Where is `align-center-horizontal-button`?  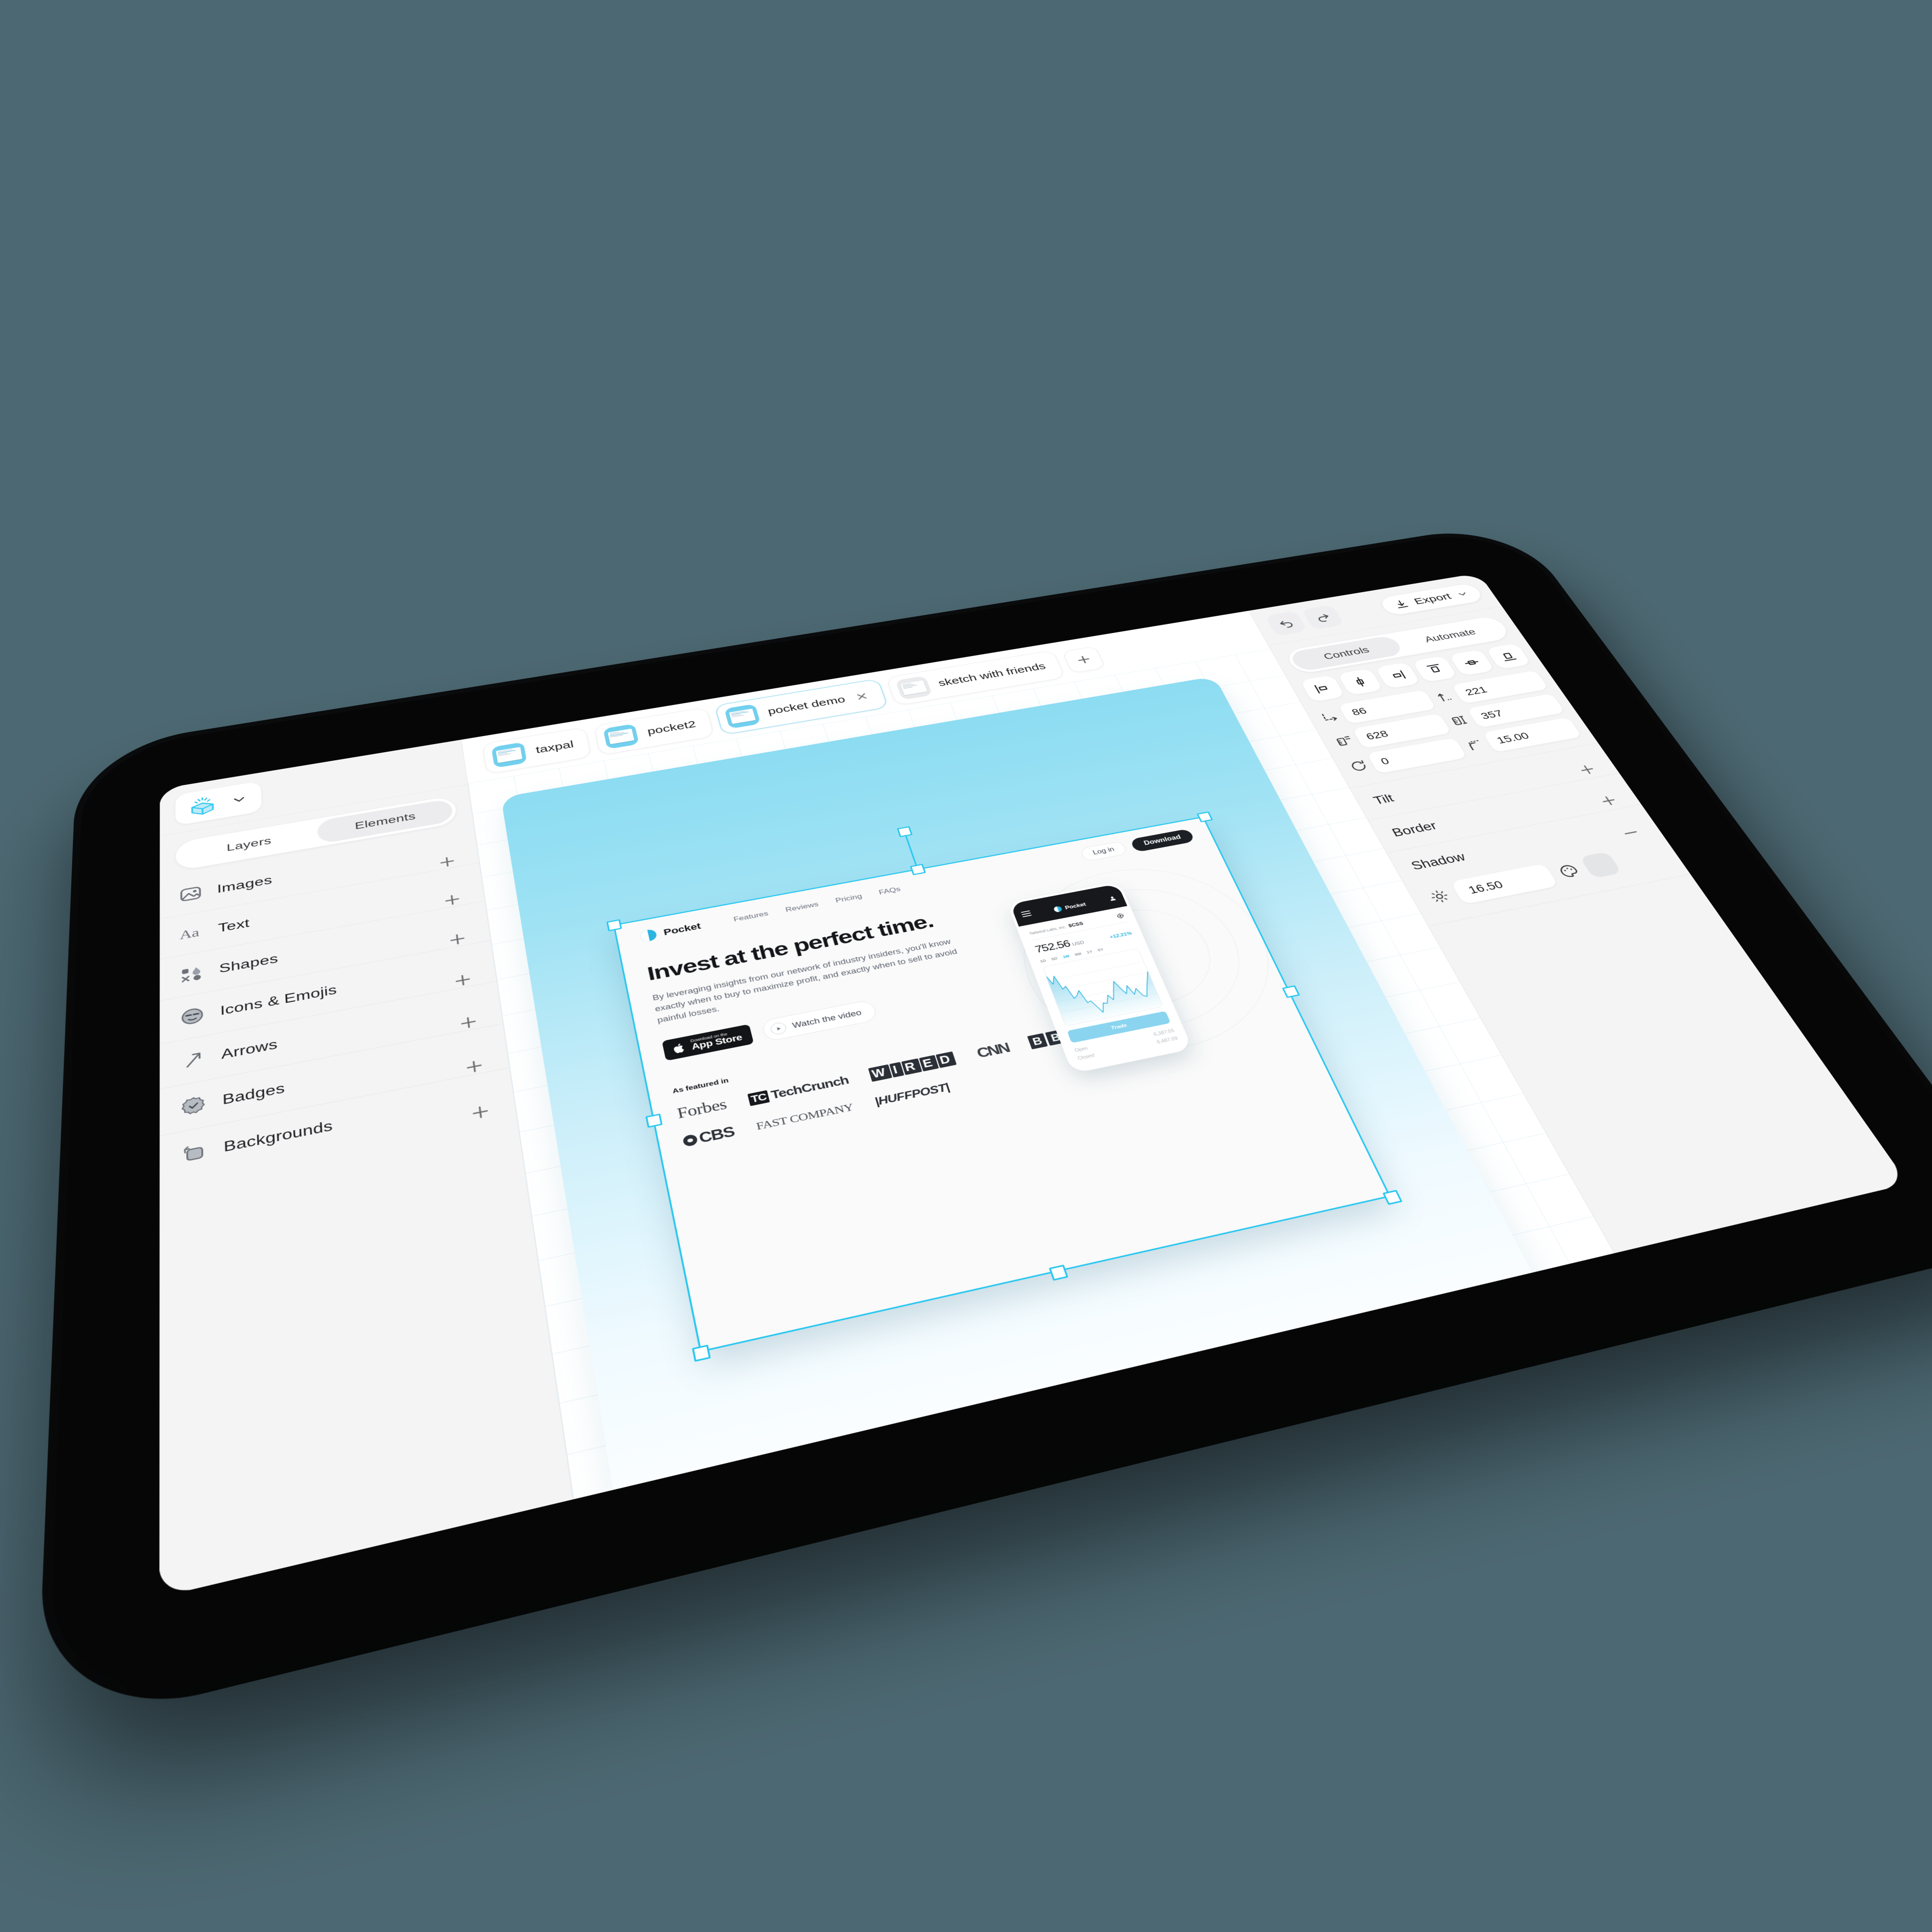 align-center-horizontal-button is located at coordinates (1360, 682).